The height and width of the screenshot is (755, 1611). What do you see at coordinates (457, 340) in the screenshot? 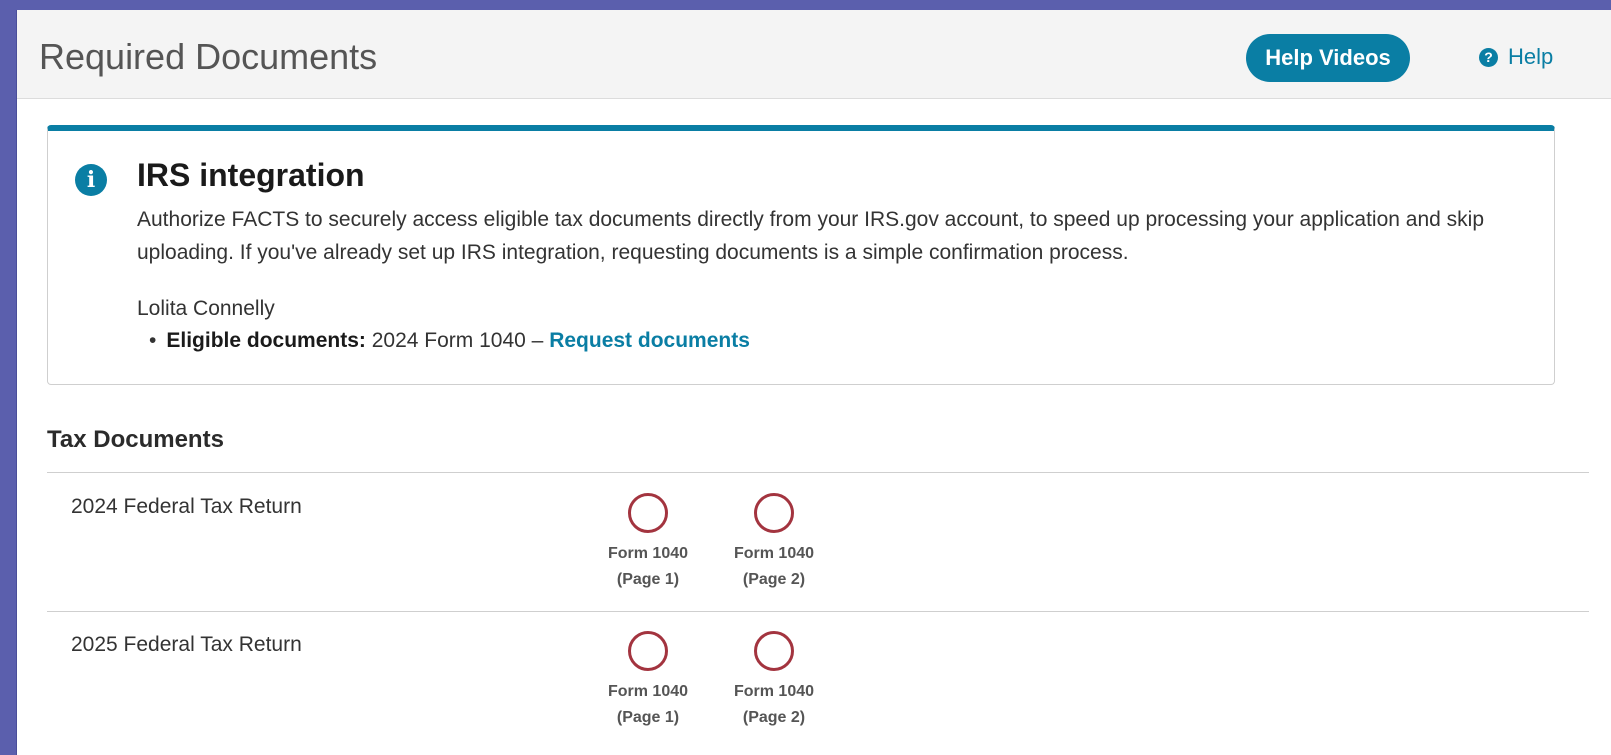
I see `eligible-documents-value: 2024 Form 1040 –` at bounding box center [457, 340].